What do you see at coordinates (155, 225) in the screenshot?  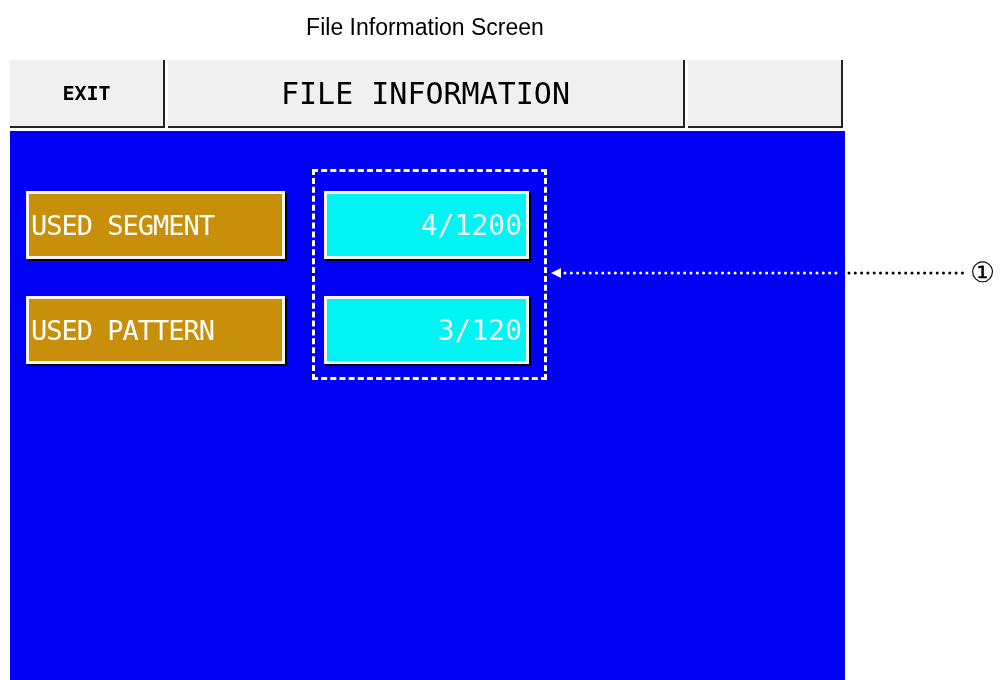 I see `field-label: USED SEGMENT` at bounding box center [155, 225].